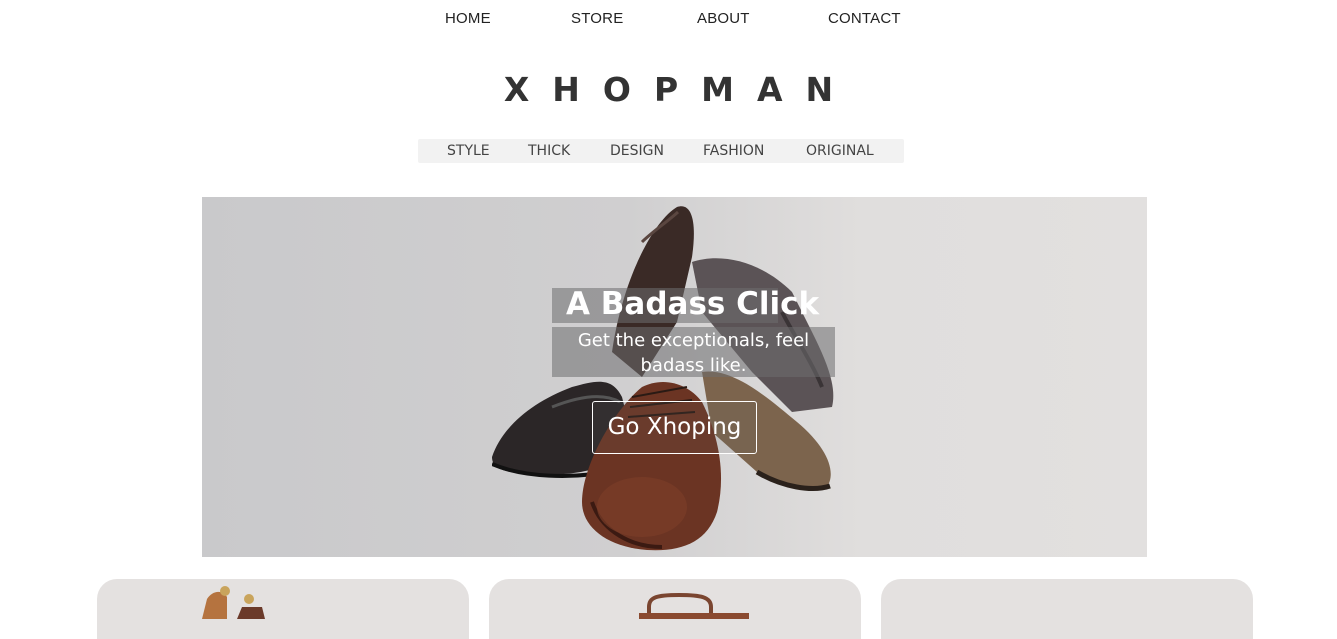 The image size is (1337, 639). I want to click on brand-logo-text: XHOPMAN, so click(668, 89).